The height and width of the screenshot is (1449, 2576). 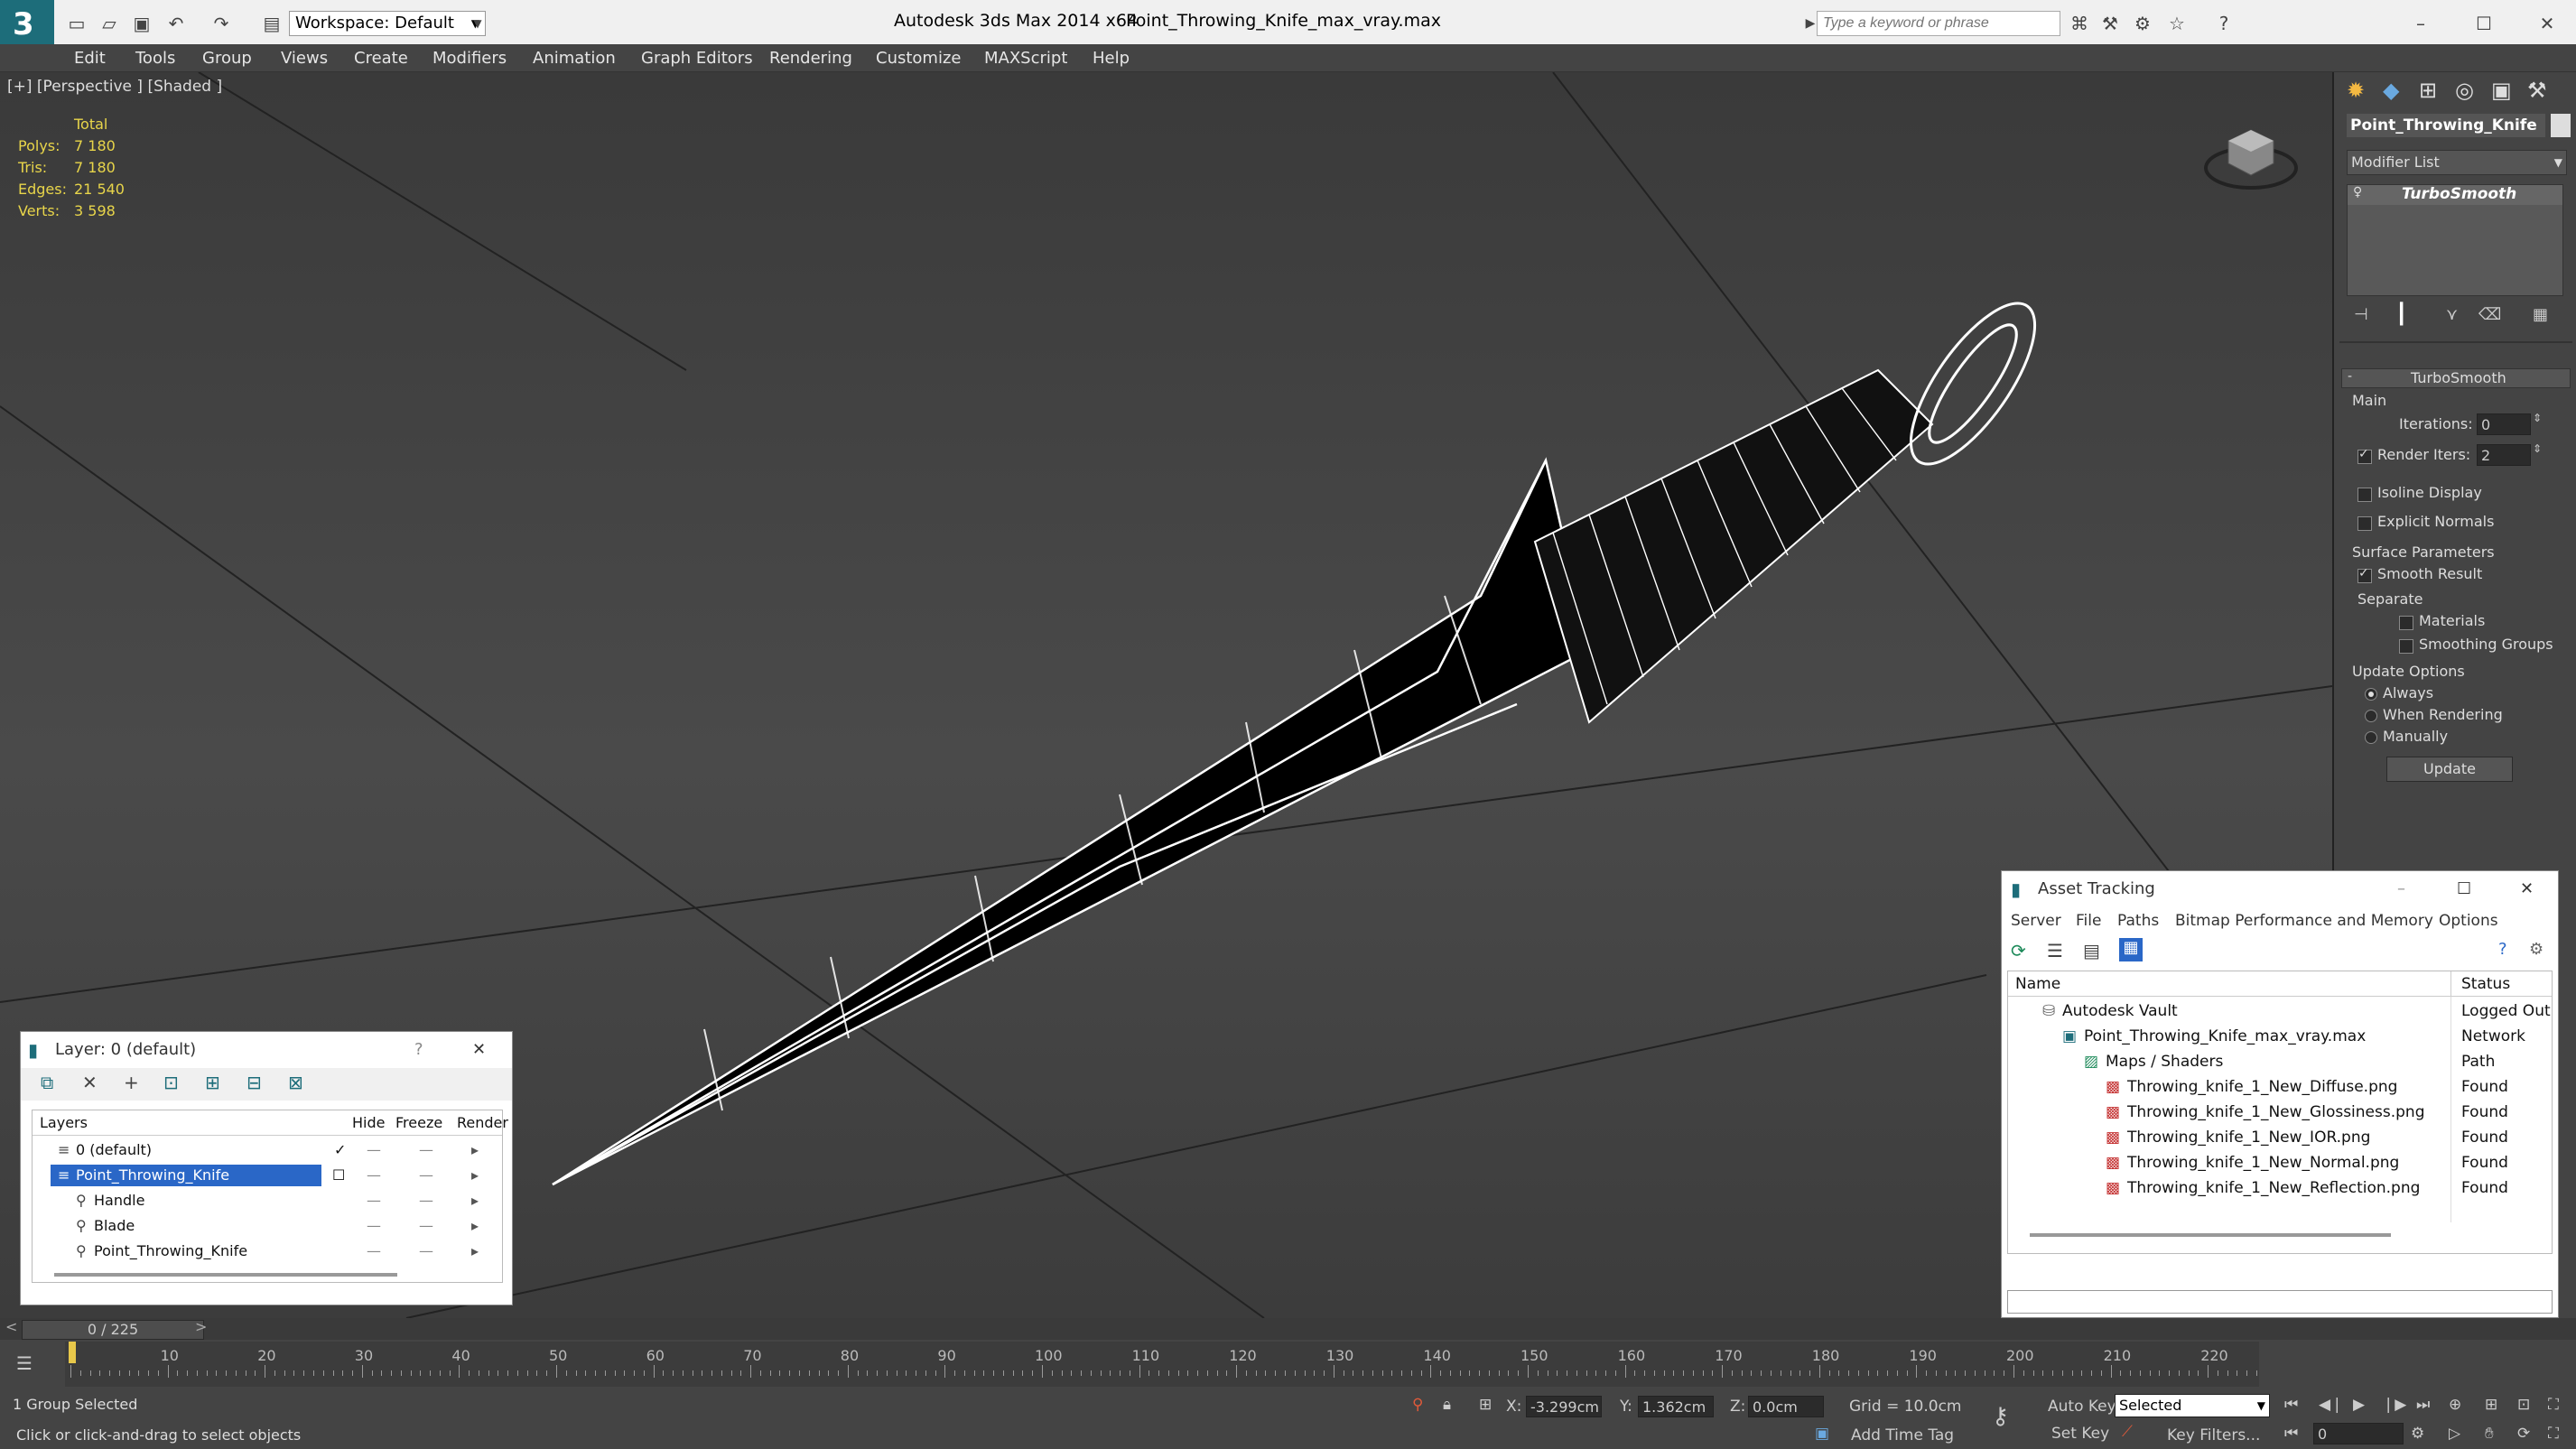 I want to click on time-slider-thumb: 0 / 225, so click(x=113, y=1330).